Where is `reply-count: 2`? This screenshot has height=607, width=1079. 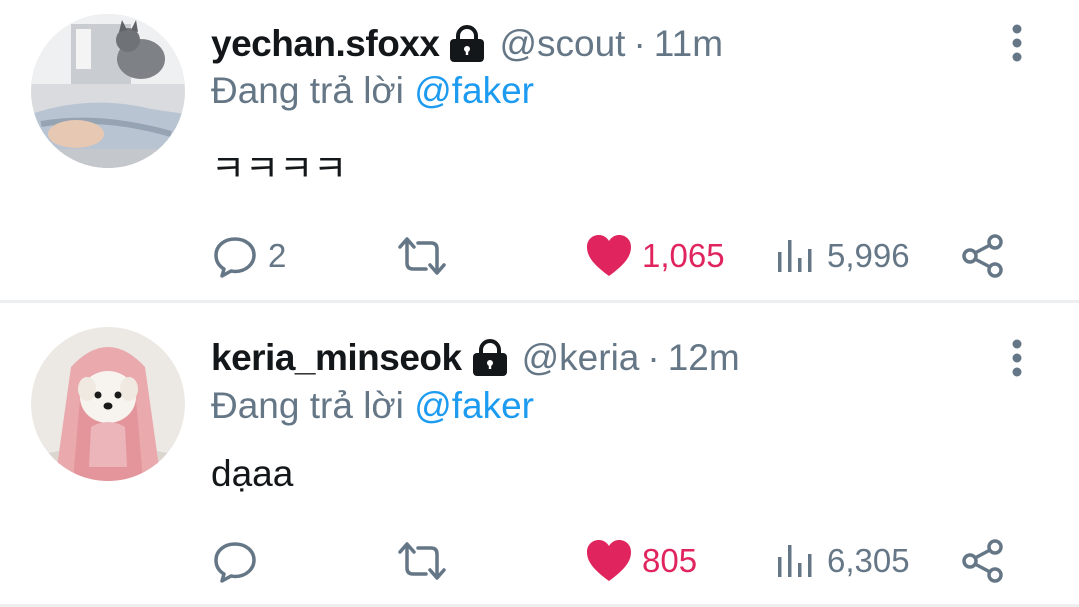 reply-count: 2 is located at coordinates (277, 255).